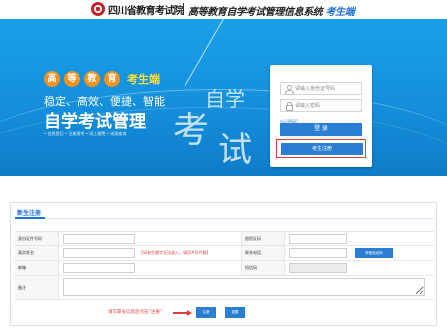  I want to click on form-row: 邮箱 短信码, so click(224, 268).